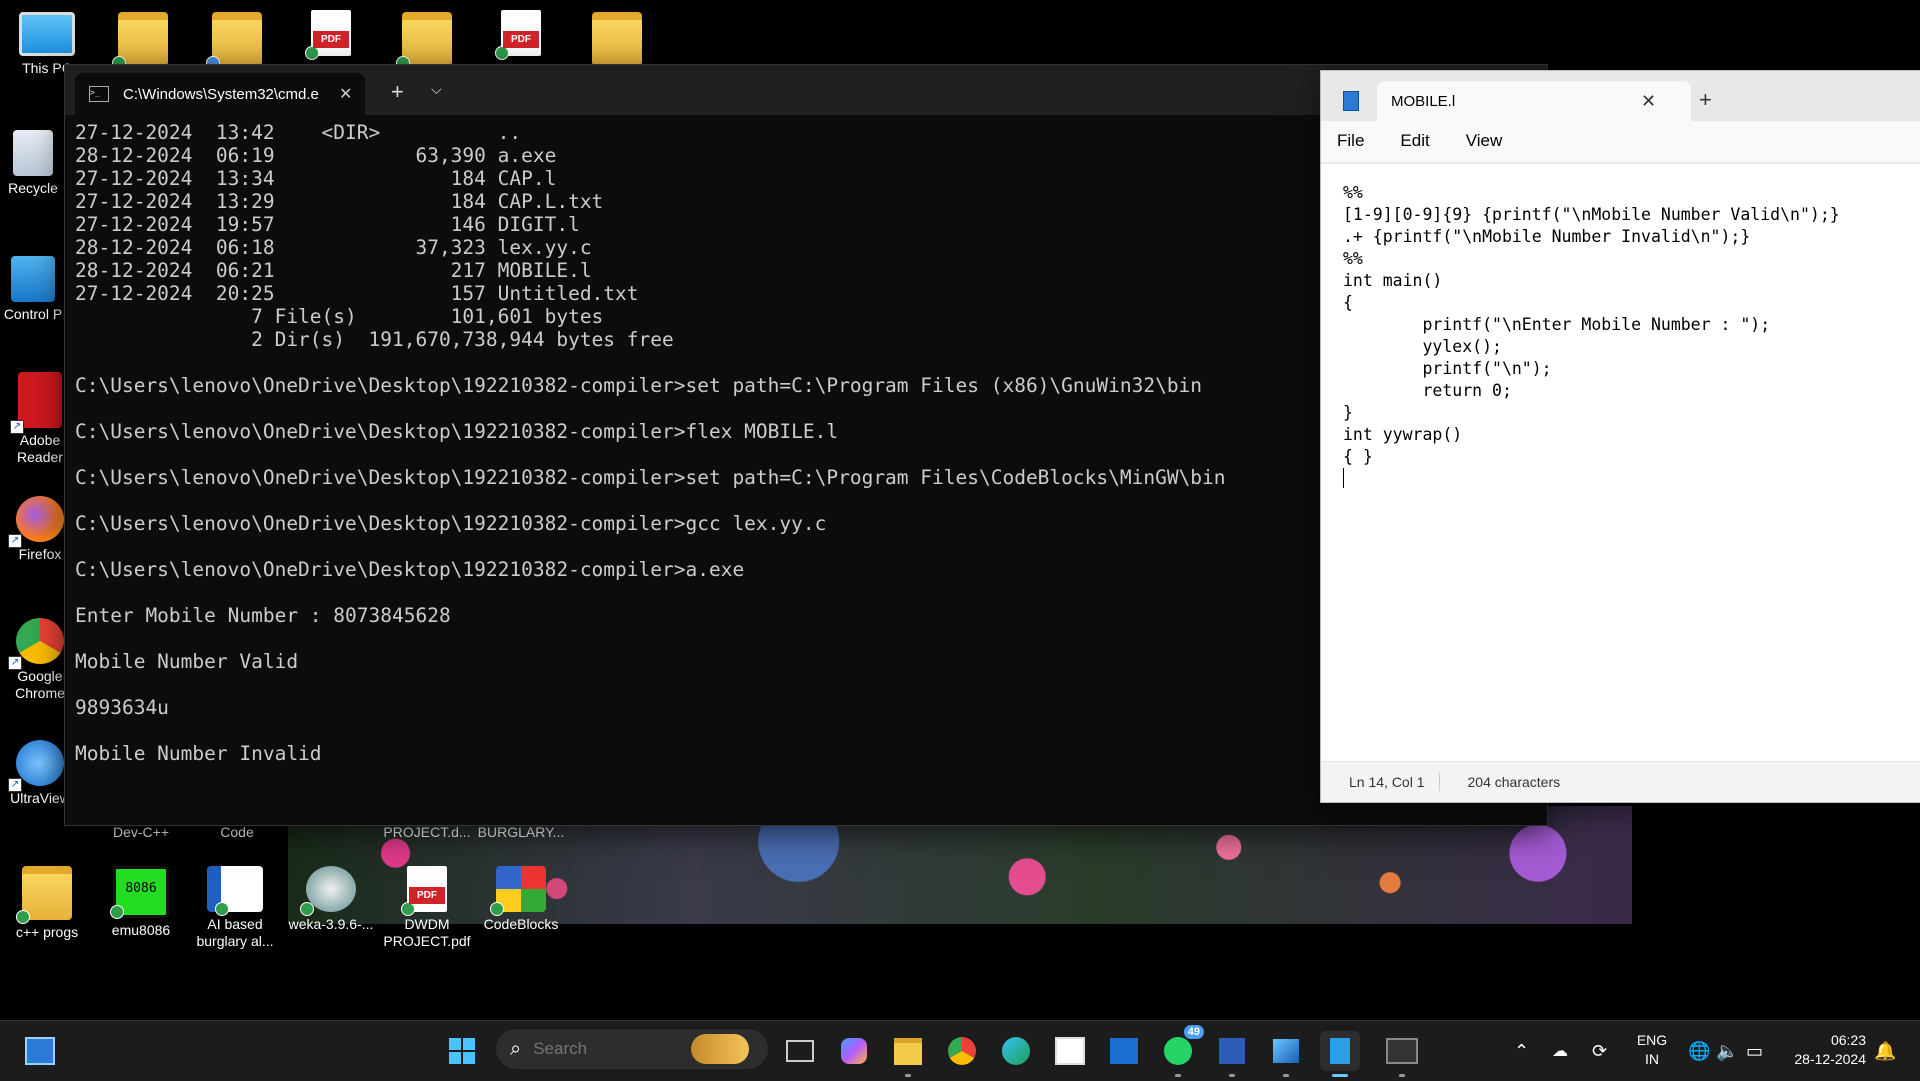 The image size is (1920, 1081). I want to click on chrome-button, so click(962, 1051).